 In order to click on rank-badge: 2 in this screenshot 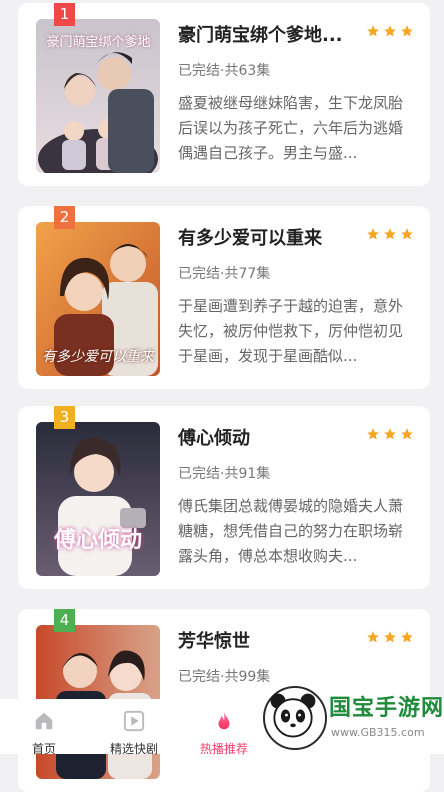, I will do `click(64, 217)`.